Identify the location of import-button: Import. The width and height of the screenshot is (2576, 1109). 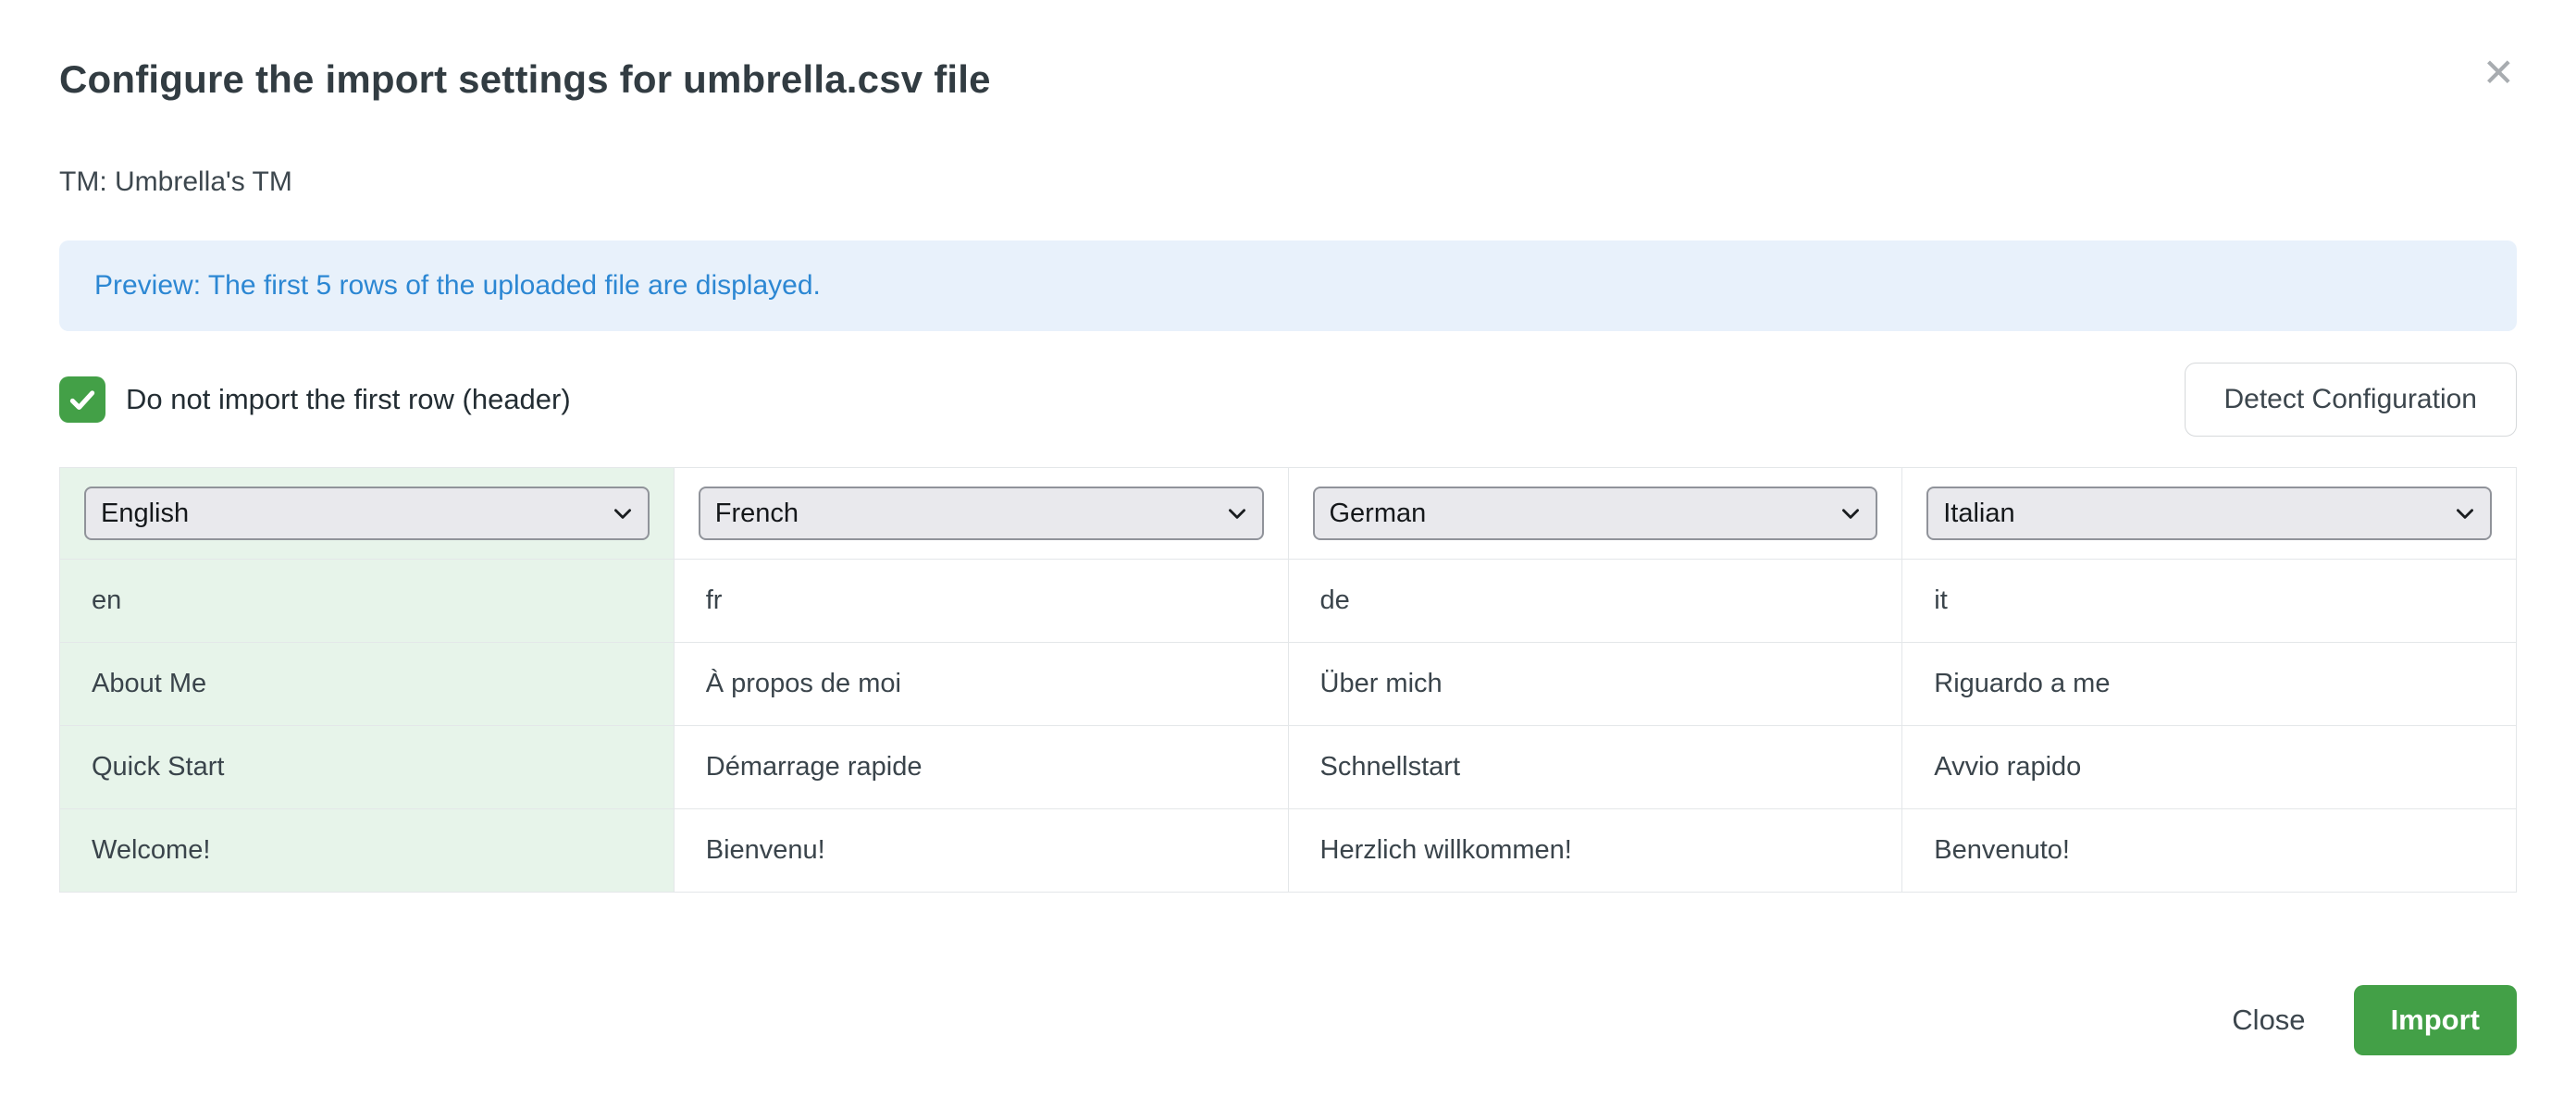
(2435, 1020).